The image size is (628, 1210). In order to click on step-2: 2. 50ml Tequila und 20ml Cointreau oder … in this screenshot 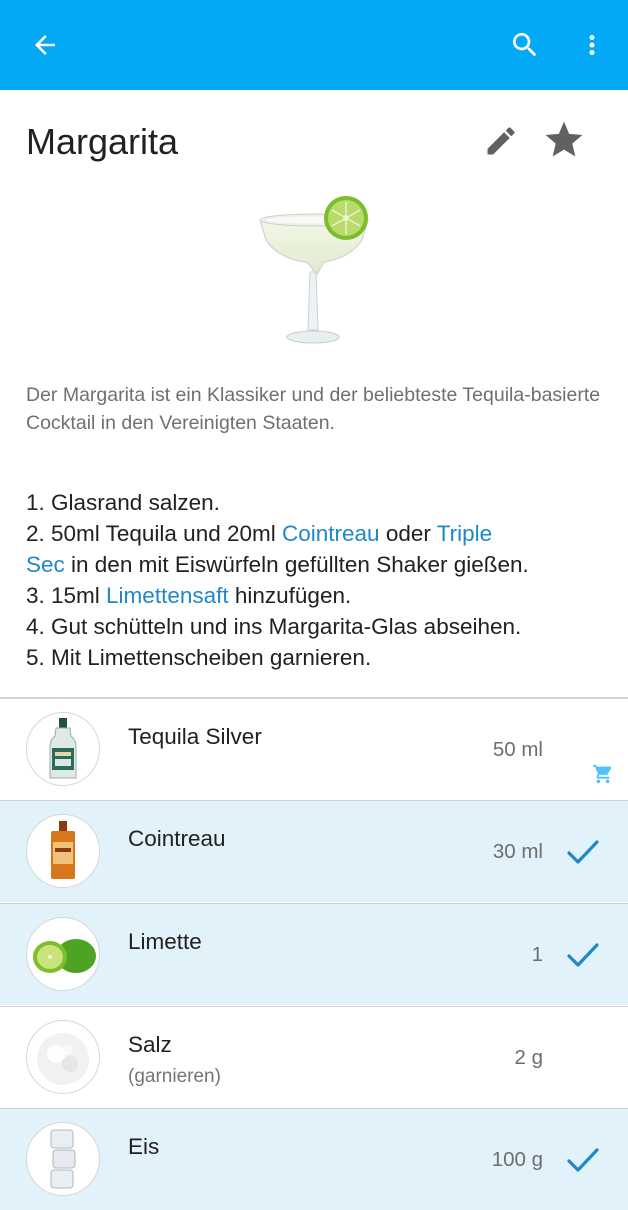, I will do `click(321, 533)`.